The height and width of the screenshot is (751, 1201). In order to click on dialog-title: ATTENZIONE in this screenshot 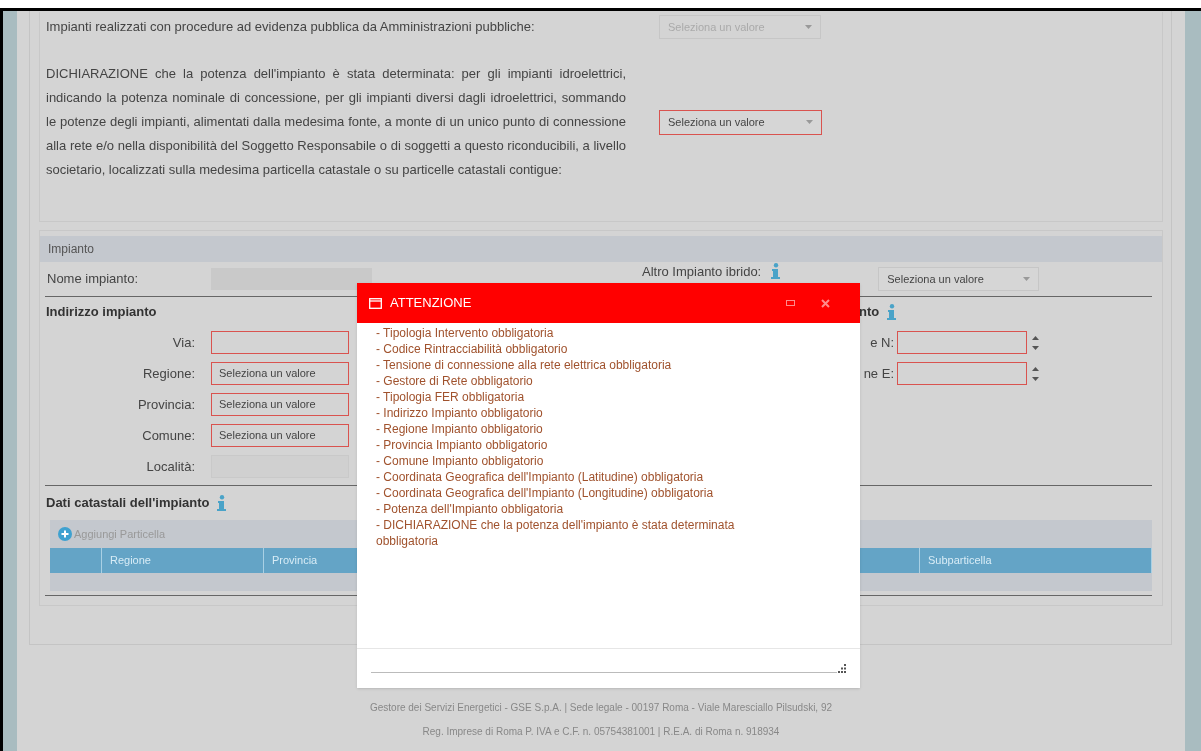, I will do `click(431, 303)`.